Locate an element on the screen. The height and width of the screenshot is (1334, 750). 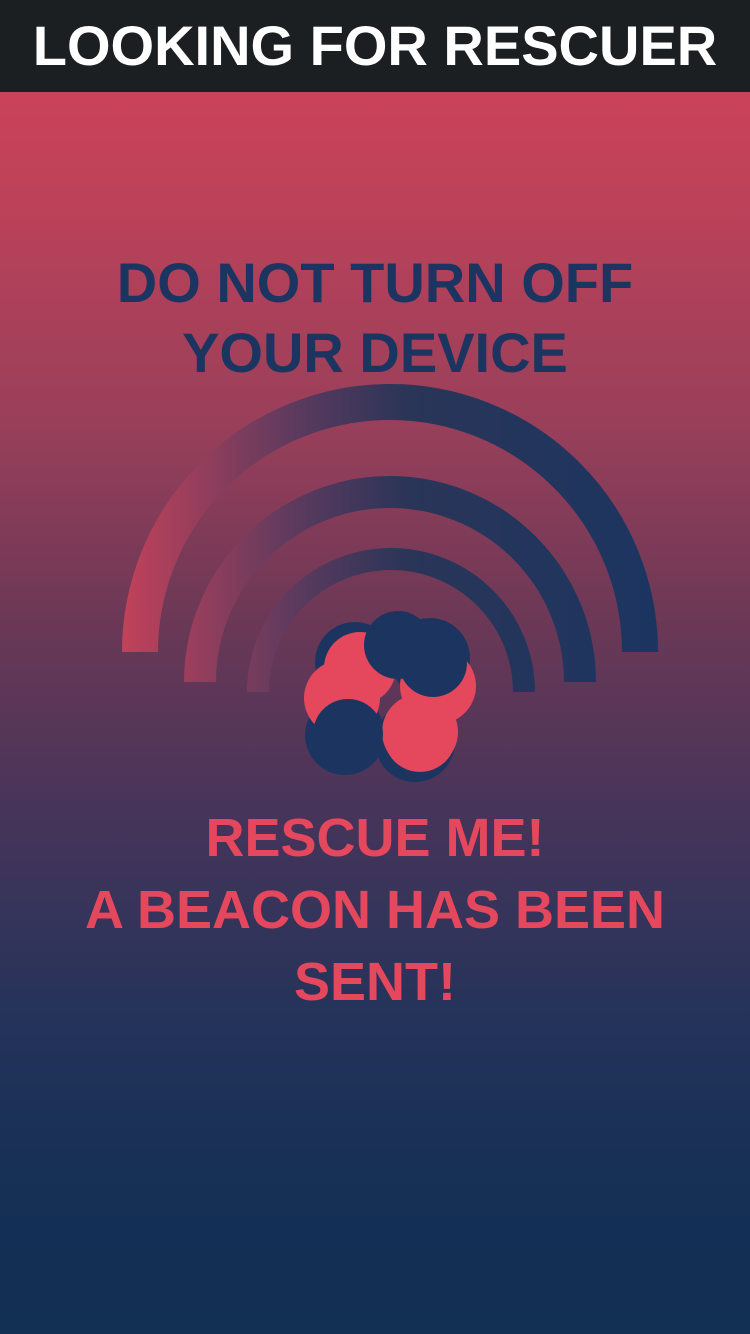
warning-line-2: YOUR DEVICE is located at coordinates (375, 352).